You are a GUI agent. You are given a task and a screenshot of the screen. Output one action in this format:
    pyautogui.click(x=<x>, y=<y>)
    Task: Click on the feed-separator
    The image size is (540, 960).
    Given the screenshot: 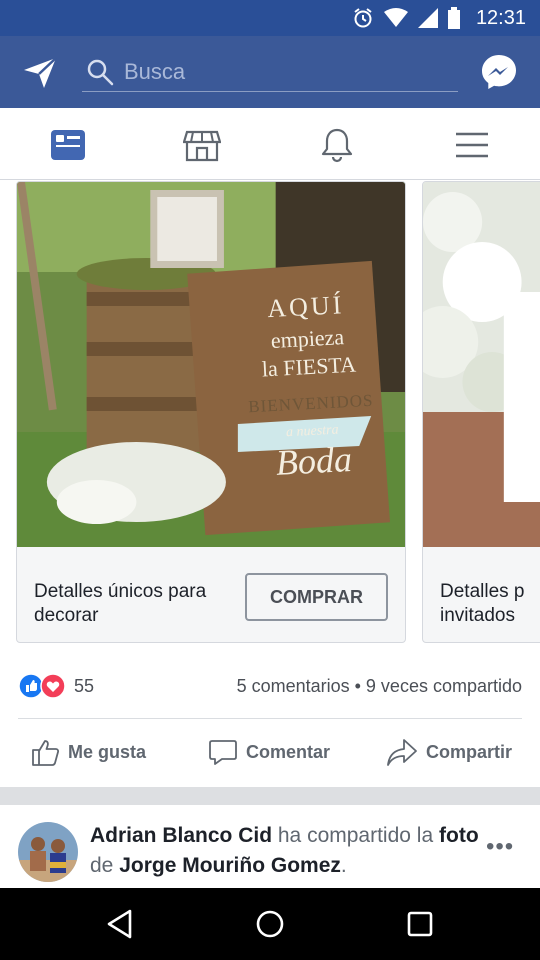 What is the action you would take?
    pyautogui.click(x=270, y=796)
    